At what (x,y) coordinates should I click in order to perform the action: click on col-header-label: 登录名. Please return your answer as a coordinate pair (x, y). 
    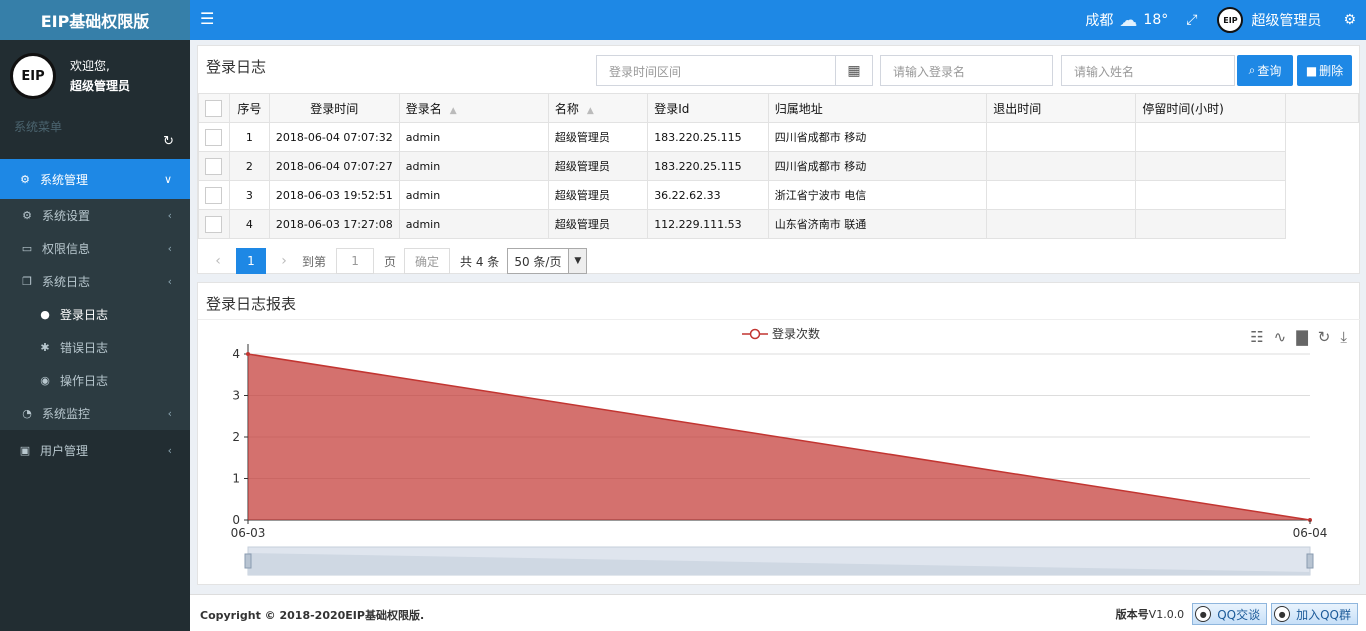
    Looking at the image, I should click on (423, 108).